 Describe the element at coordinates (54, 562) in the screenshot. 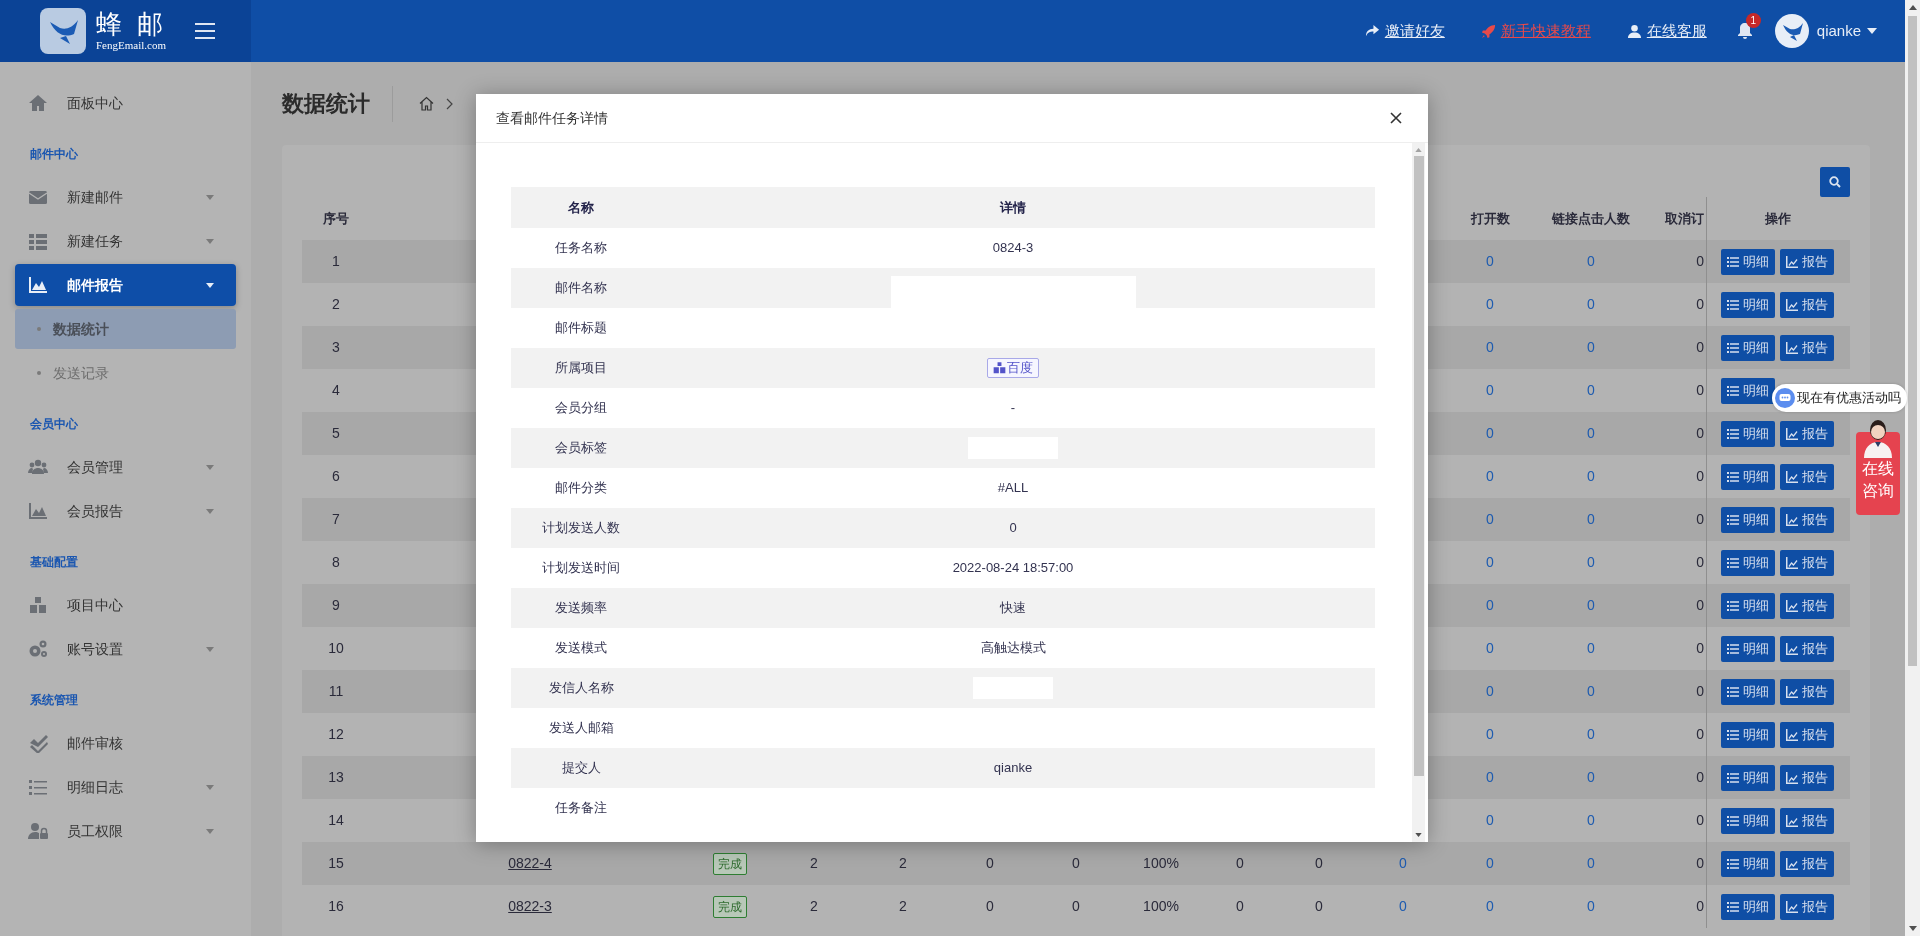

I see `sidebar-section-title: 基础配置` at that location.